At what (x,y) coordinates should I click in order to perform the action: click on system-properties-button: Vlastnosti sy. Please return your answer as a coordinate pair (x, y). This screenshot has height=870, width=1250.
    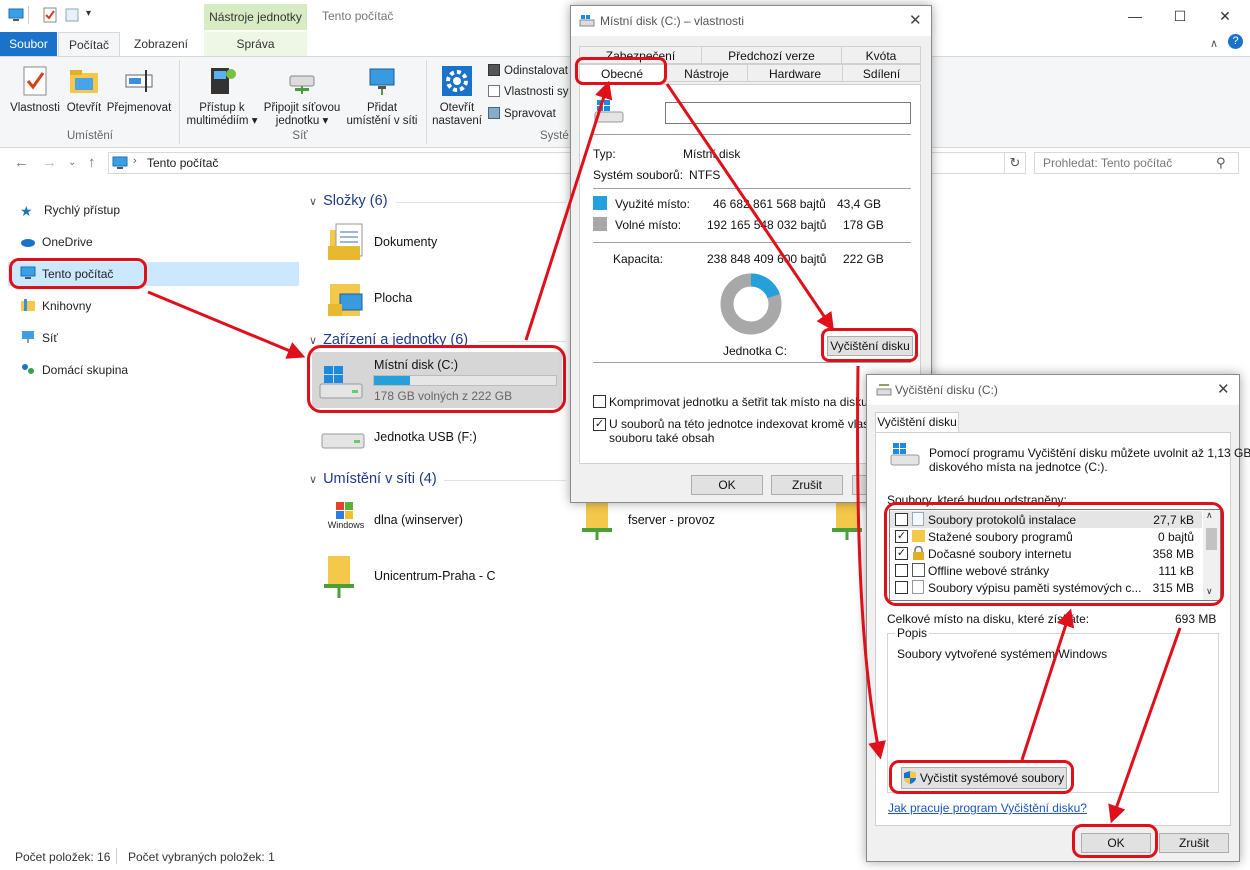
    Looking at the image, I should click on (528, 91).